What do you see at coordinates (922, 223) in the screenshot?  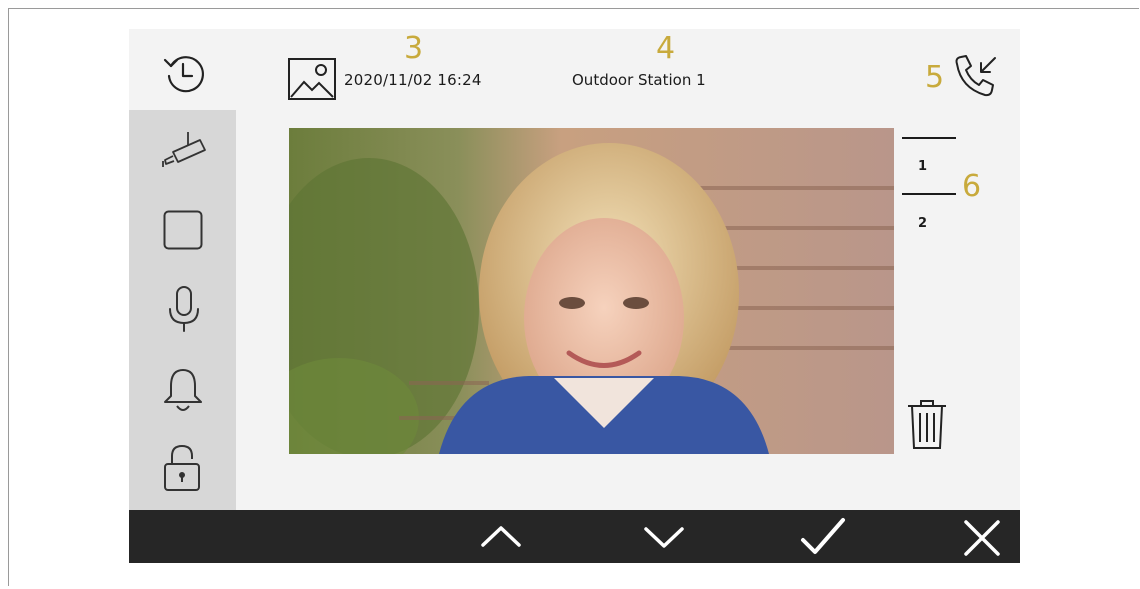 I see `page-number-2: 2` at bounding box center [922, 223].